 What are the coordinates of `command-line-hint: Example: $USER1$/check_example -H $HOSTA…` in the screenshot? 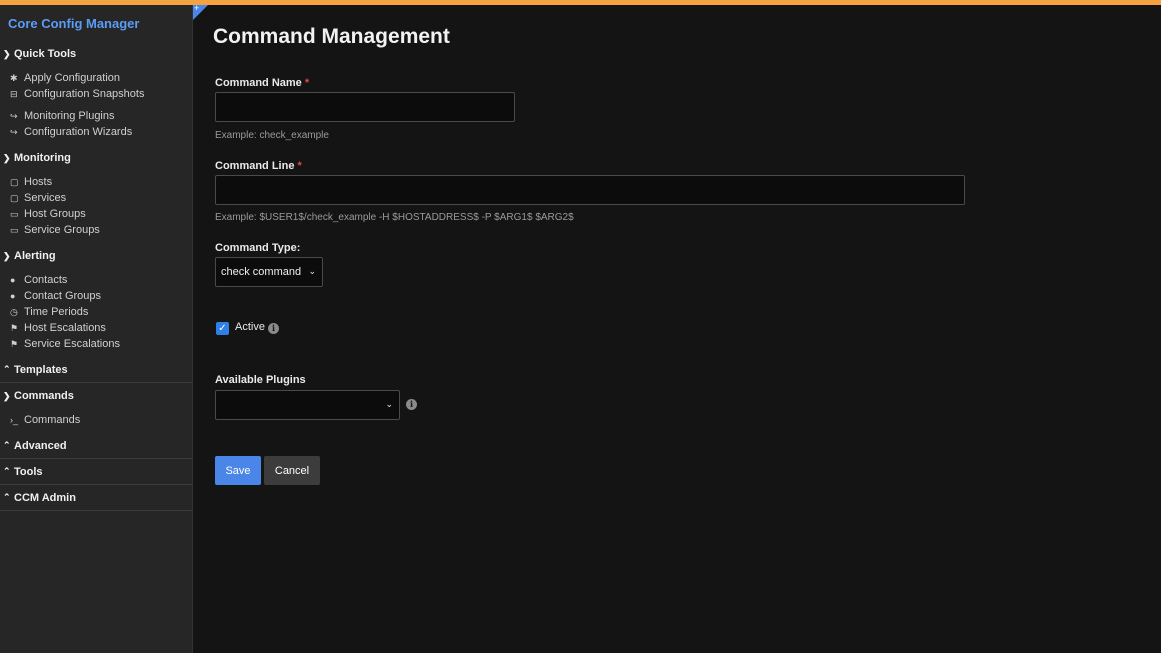 It's located at (394, 217).